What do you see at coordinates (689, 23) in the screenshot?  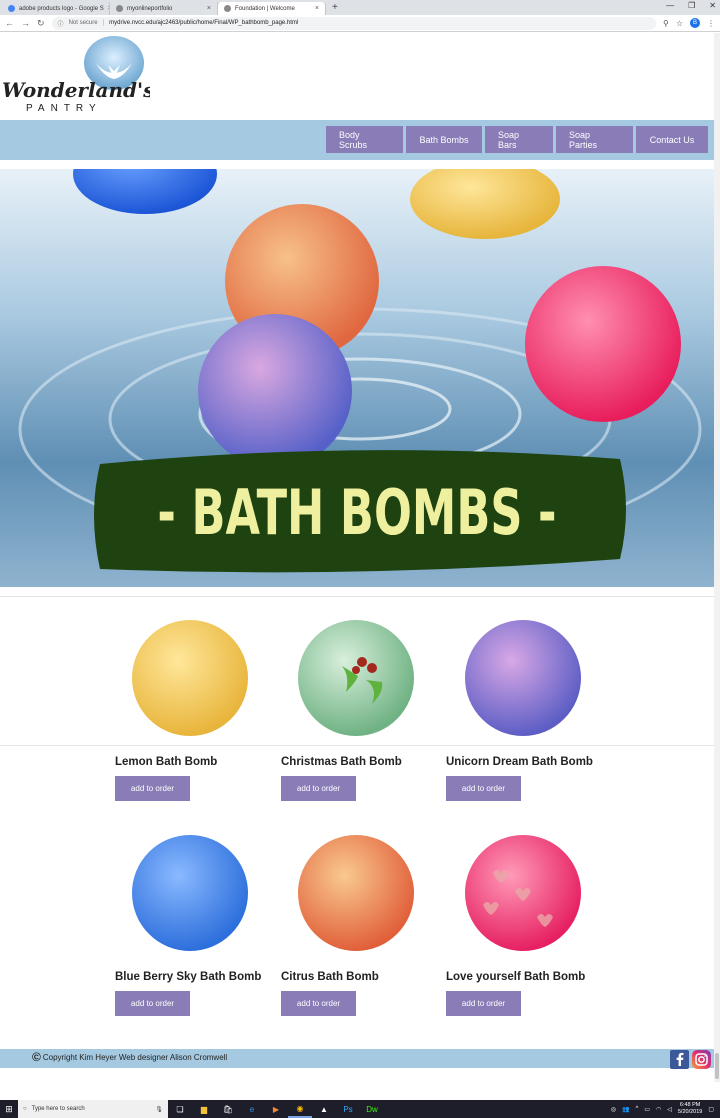 I see `toolbar-right: ⚲ ☆ B ⋮` at bounding box center [689, 23].